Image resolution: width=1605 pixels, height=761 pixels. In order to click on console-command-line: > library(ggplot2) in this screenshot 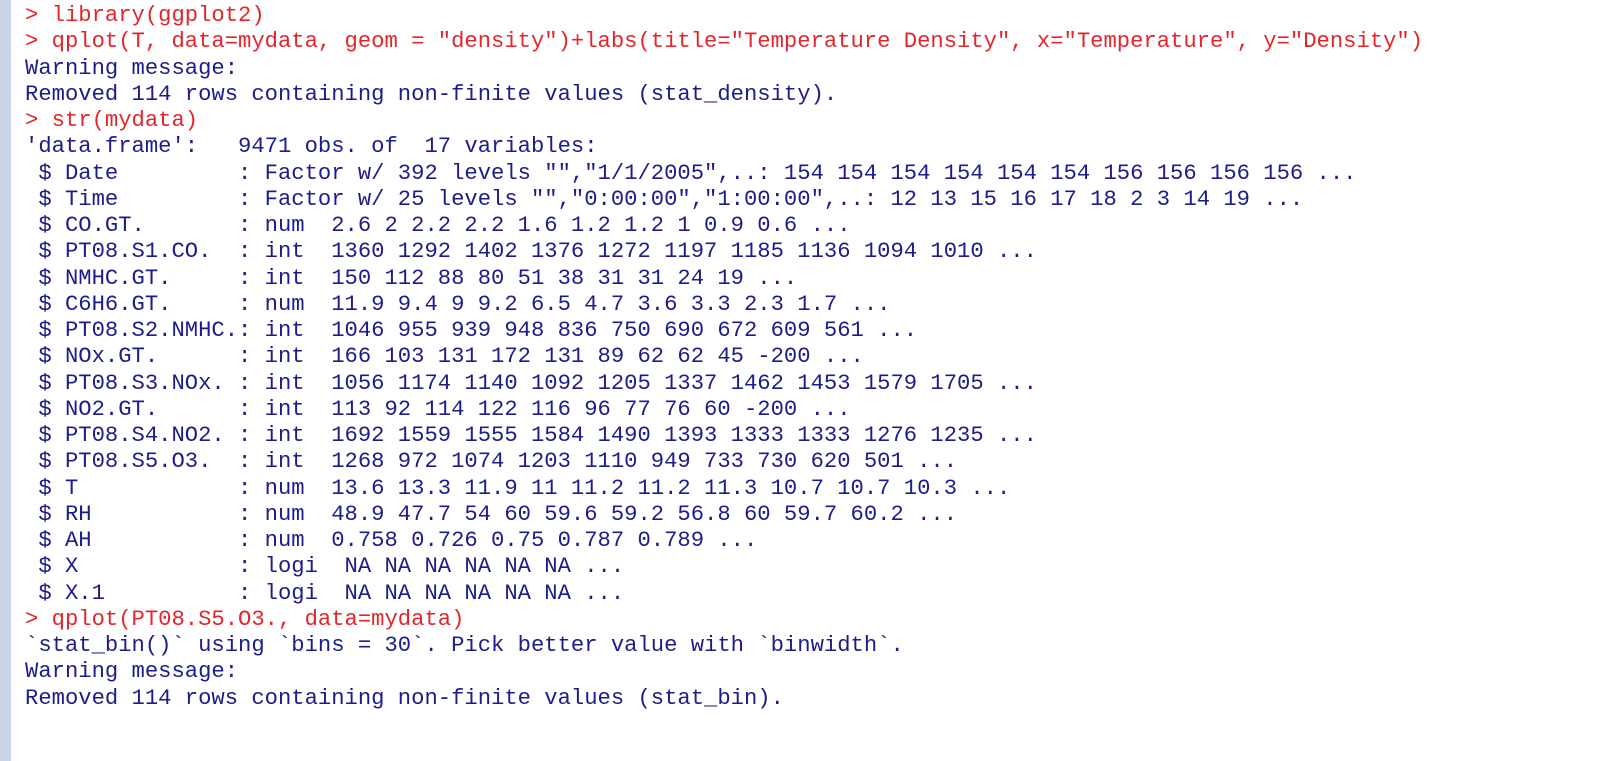, I will do `click(145, 15)`.